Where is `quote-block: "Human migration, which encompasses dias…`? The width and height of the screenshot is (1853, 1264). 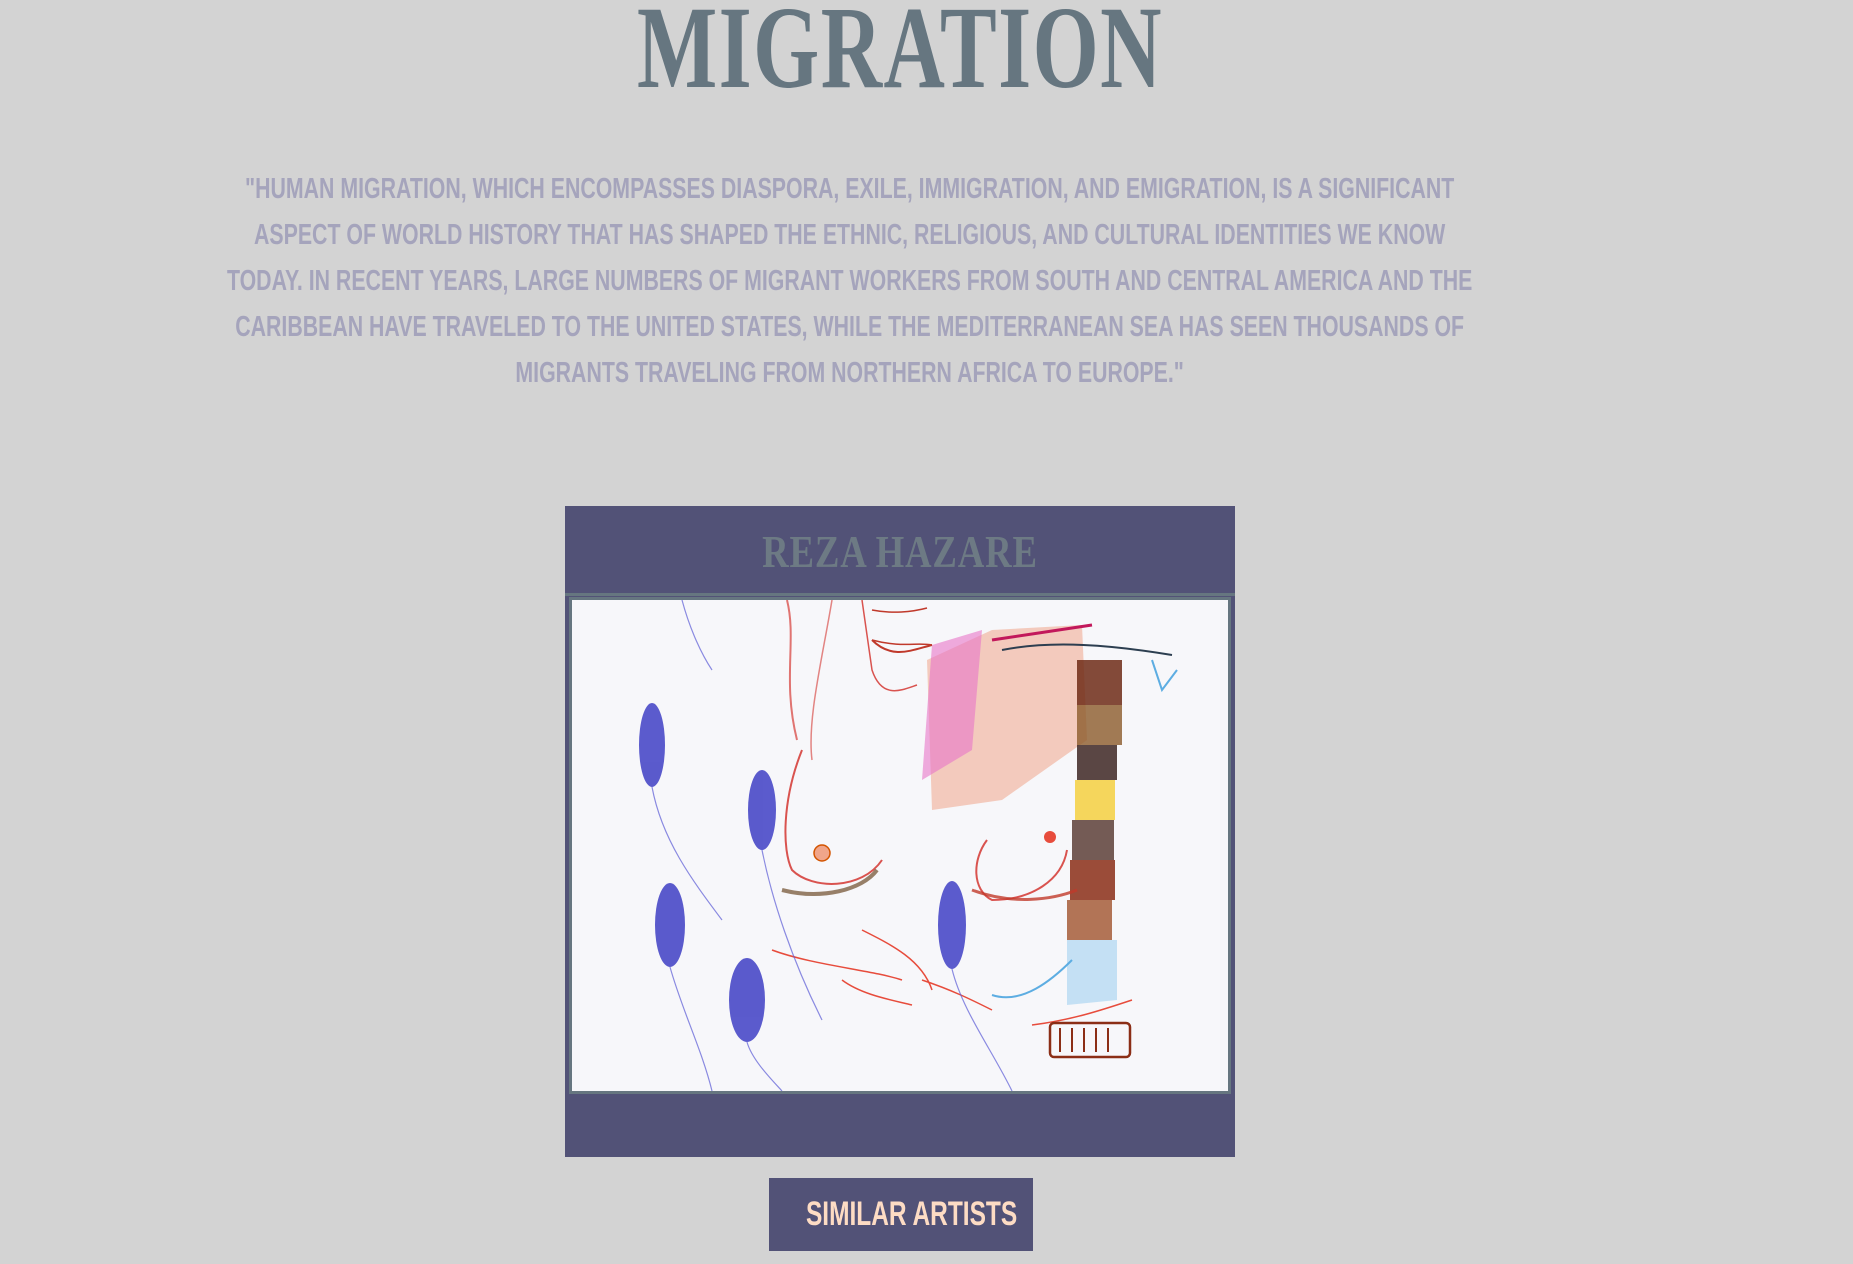 quote-block: "Human migration, which encompasses dias… is located at coordinates (893, 277).